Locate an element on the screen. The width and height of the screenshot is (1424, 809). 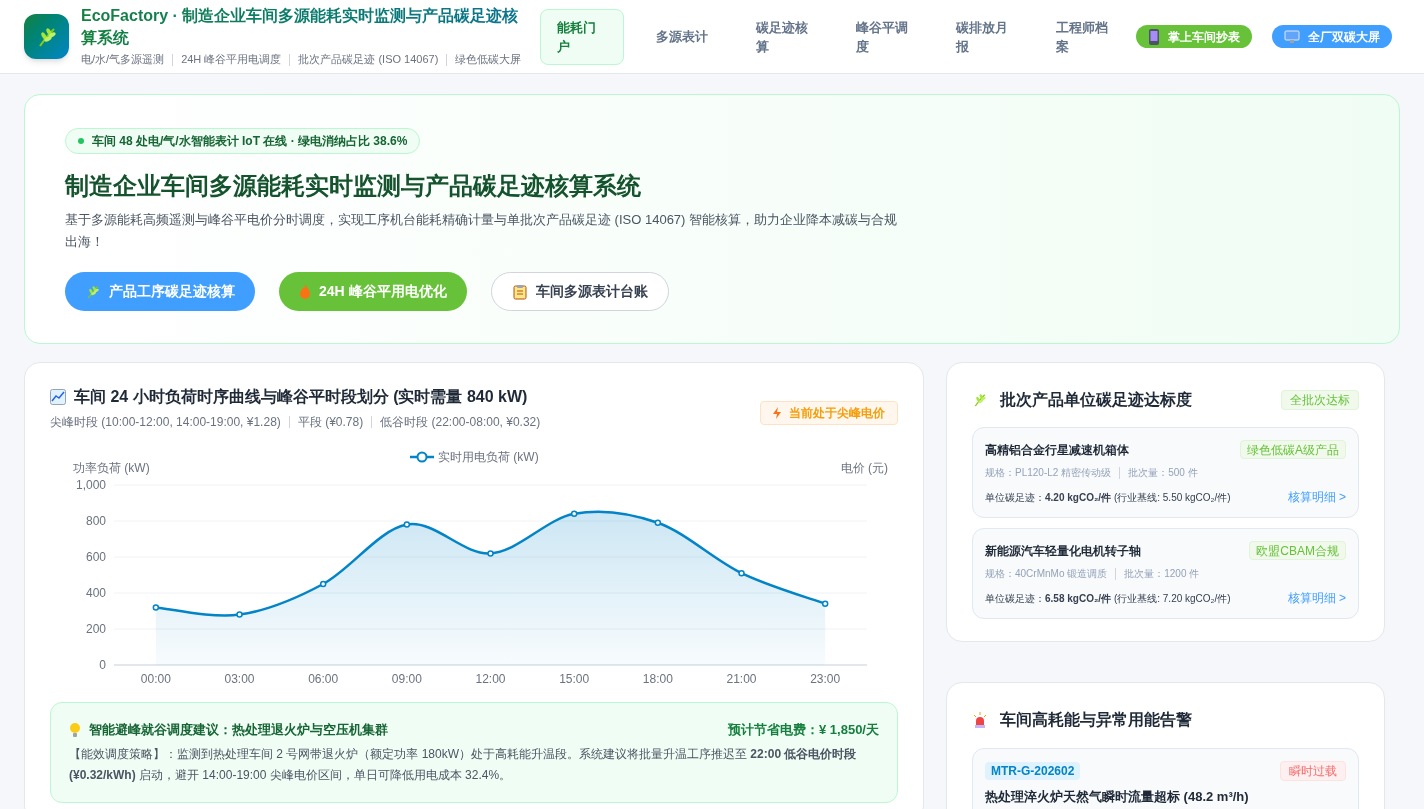
axis-tick-label: 0 is located at coordinates (102, 665).